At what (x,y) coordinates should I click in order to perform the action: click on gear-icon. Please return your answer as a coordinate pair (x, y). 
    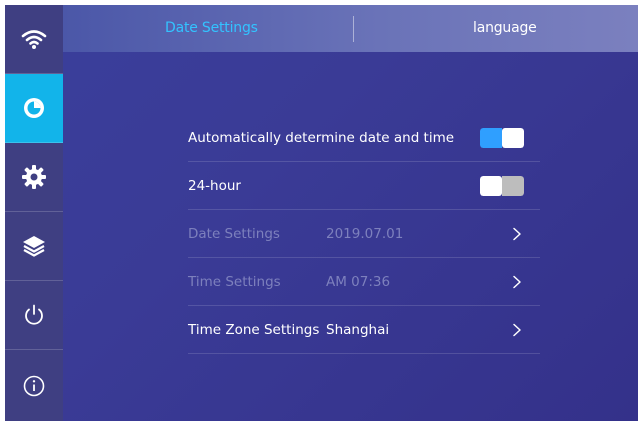
    Looking at the image, I should click on (34, 177).